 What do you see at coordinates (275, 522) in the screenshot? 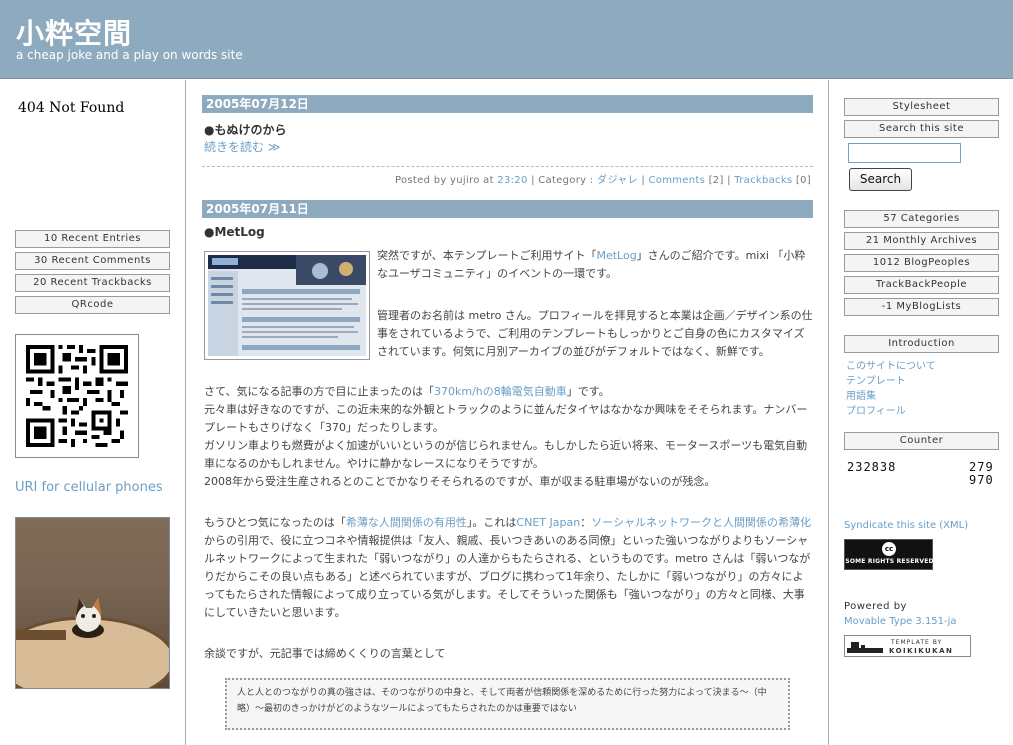
I see `paragraph-text: もうひとつ気になったのは「` at bounding box center [275, 522].